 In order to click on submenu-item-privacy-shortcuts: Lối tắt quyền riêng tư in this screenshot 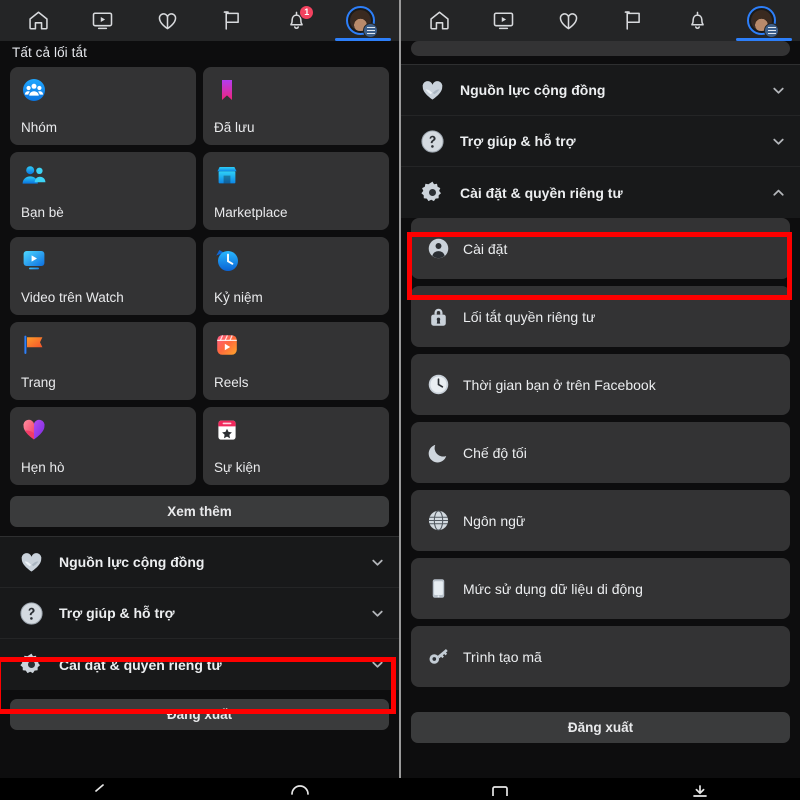, I will do `click(600, 316)`.